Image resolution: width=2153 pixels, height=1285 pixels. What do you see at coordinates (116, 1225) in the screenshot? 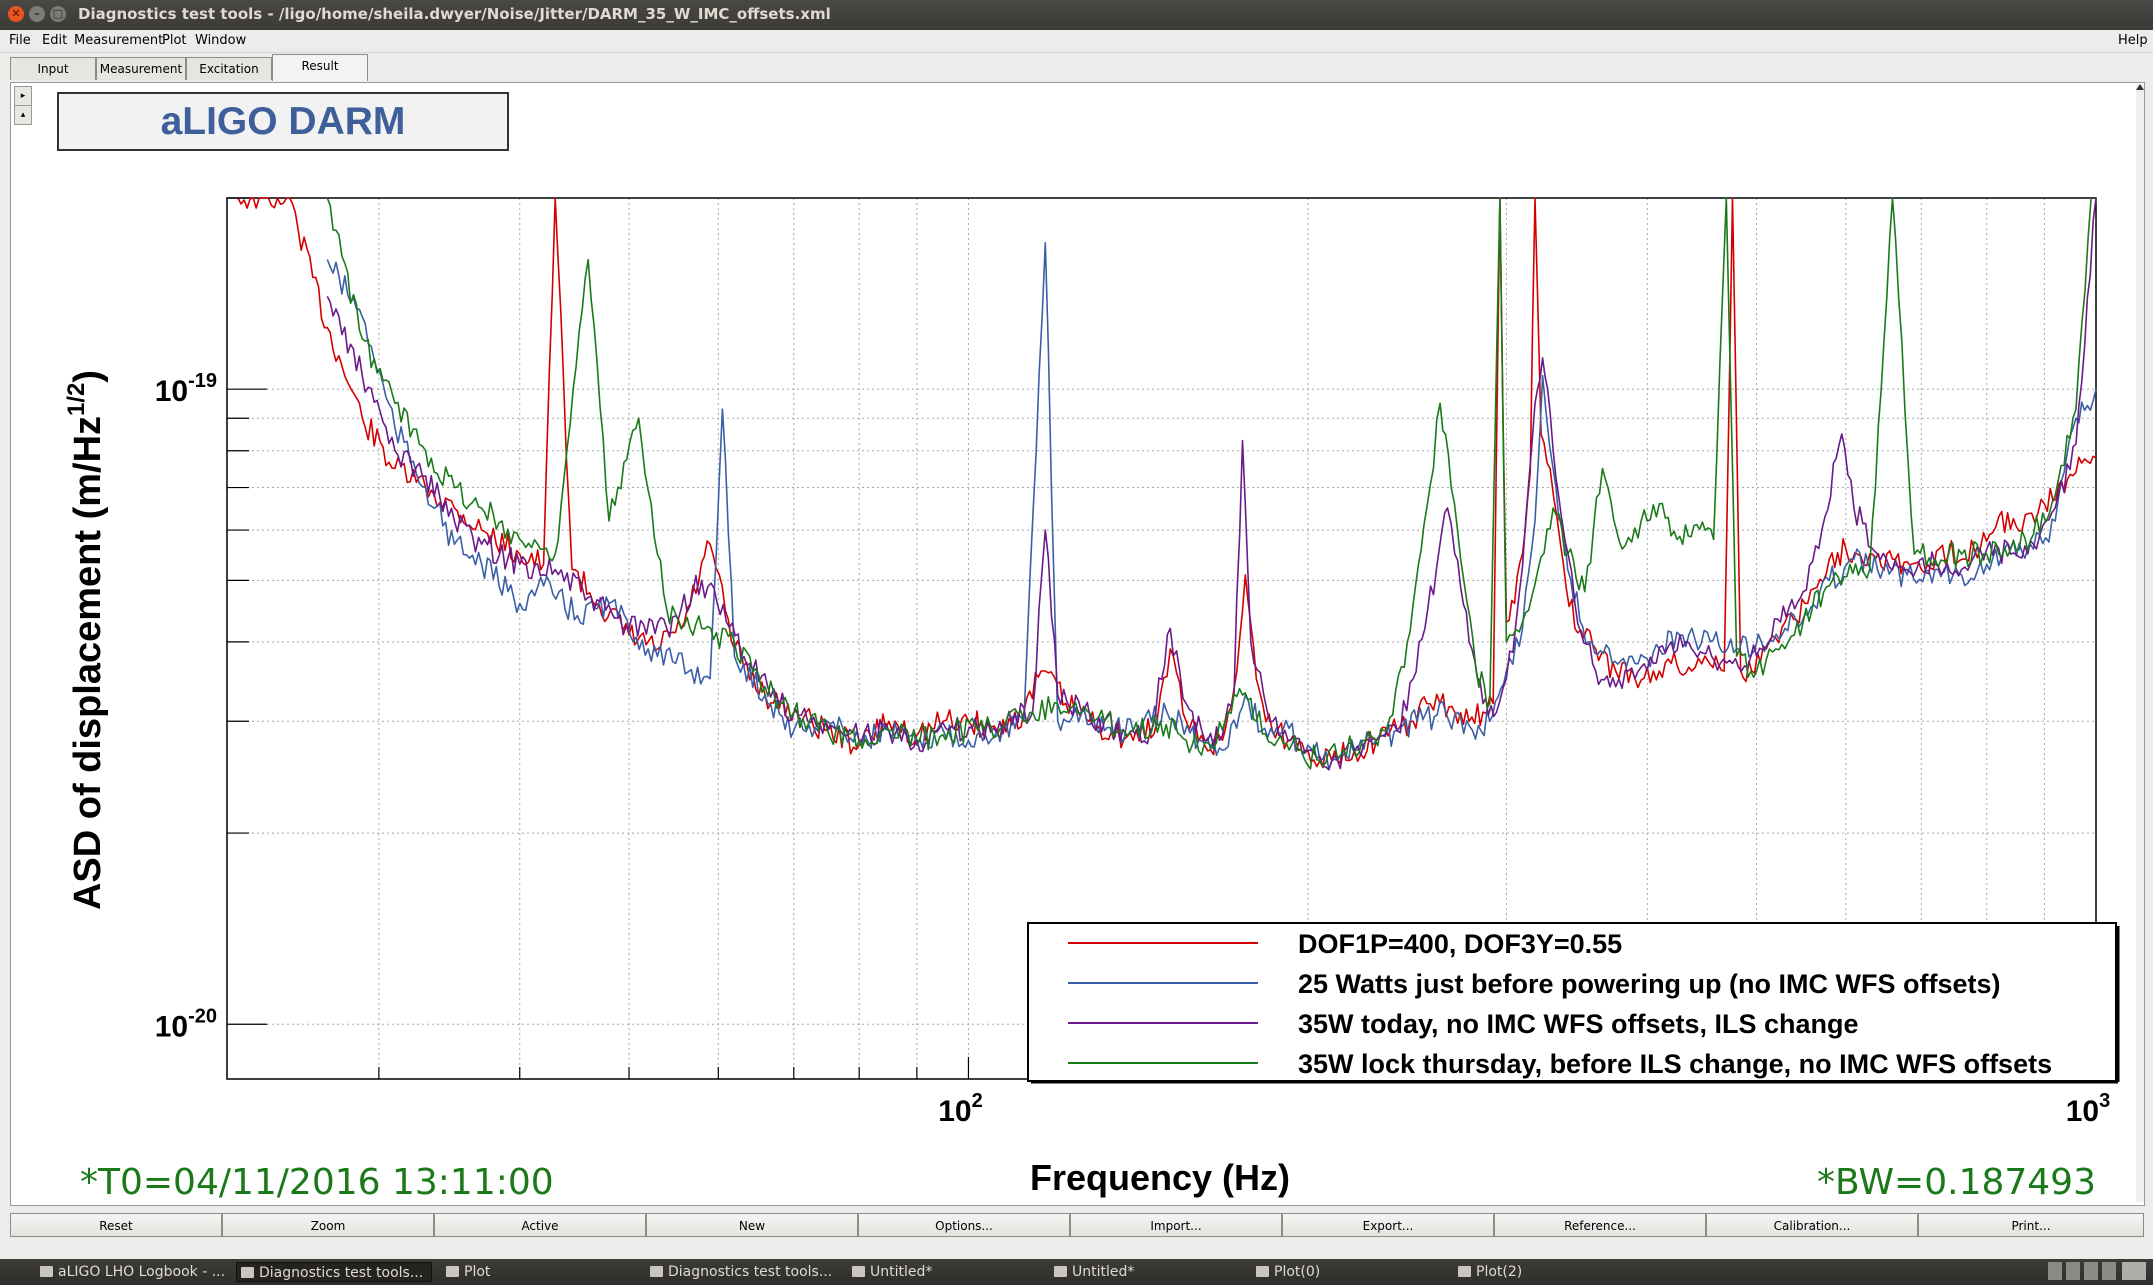
I see `reset-button: Reset` at bounding box center [116, 1225].